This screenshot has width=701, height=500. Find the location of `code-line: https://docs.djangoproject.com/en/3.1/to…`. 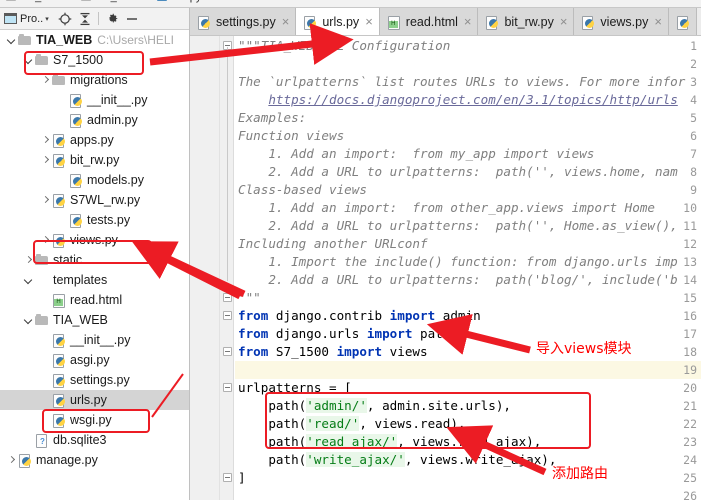

code-line: https://docs.djangoproject.com/en/3.1/to… is located at coordinates (457, 100).